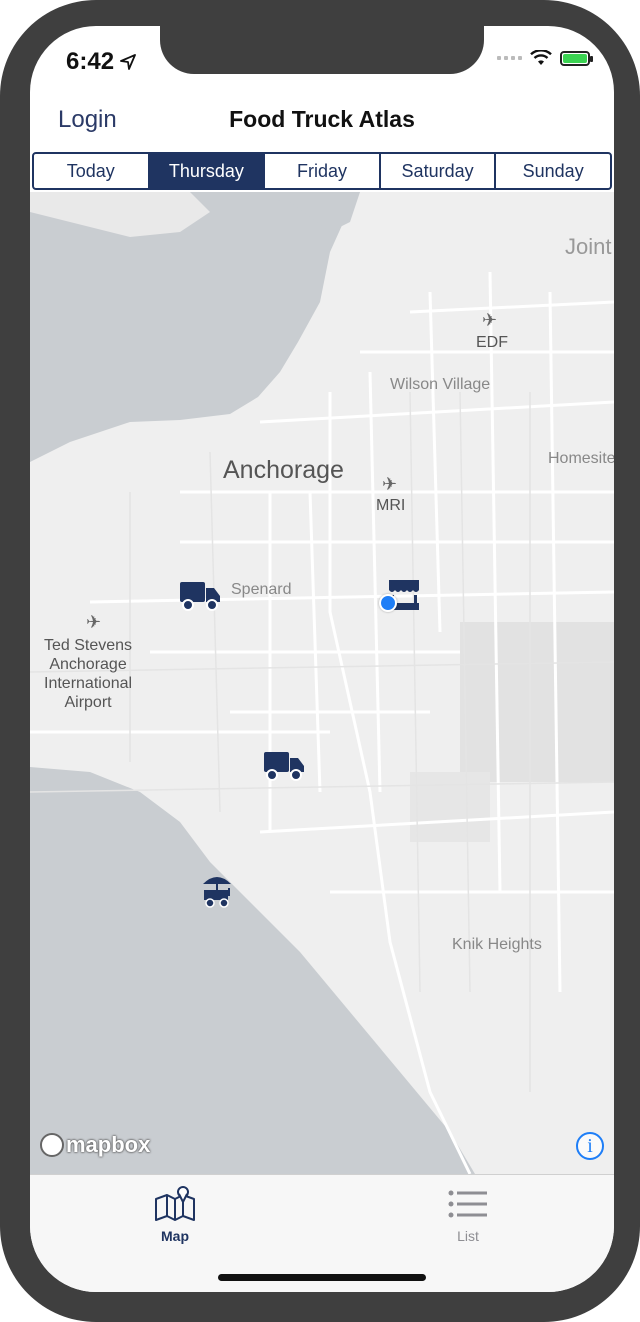 The width and height of the screenshot is (640, 1322). Describe the element at coordinates (468, 1236) in the screenshot. I see `tab-list-label: List` at that location.